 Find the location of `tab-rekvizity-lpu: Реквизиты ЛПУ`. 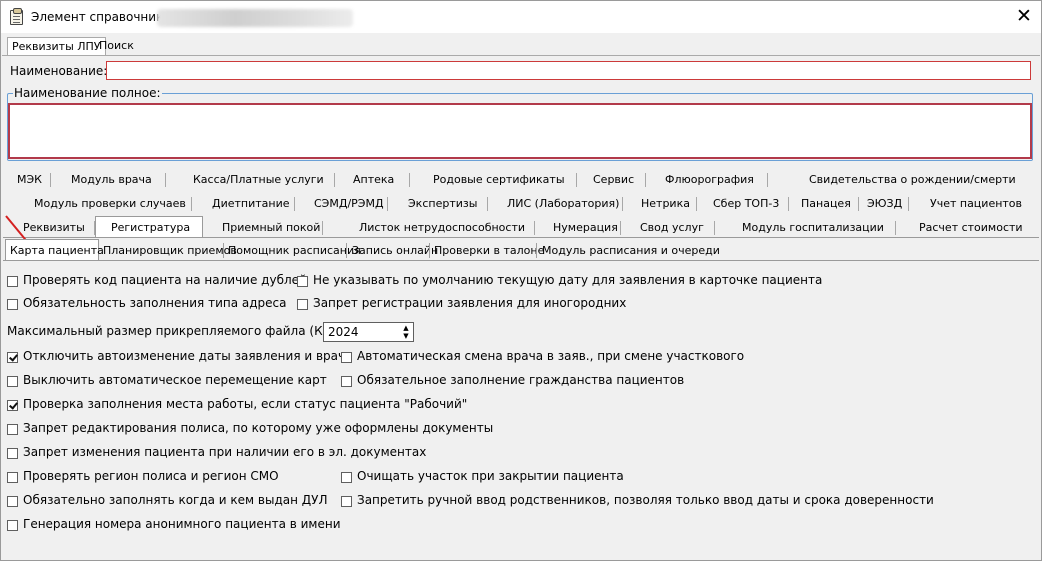

tab-rekvizity-lpu: Реквизиты ЛПУ is located at coordinates (56, 46).